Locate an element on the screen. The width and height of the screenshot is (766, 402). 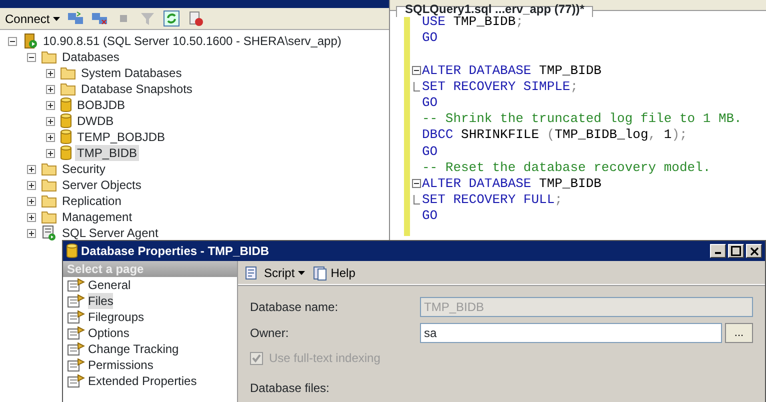
tree-item: TMP_BIDB is located at coordinates (107, 153).